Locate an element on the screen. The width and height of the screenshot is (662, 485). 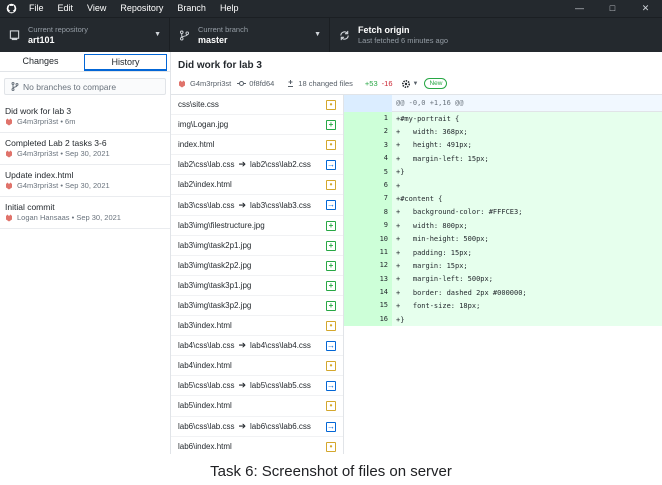
file-row: lab3\img\task3p1.jpg + is located at coordinates (257, 286).